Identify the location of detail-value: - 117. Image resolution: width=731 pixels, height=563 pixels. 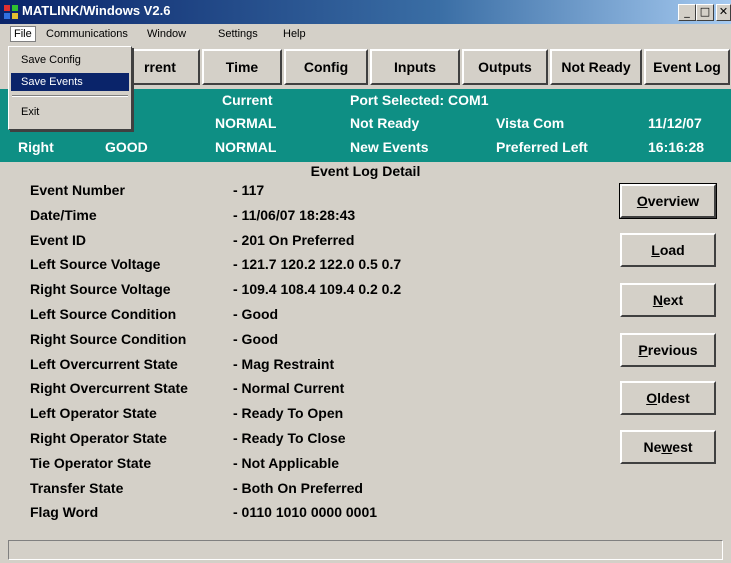
(249, 190).